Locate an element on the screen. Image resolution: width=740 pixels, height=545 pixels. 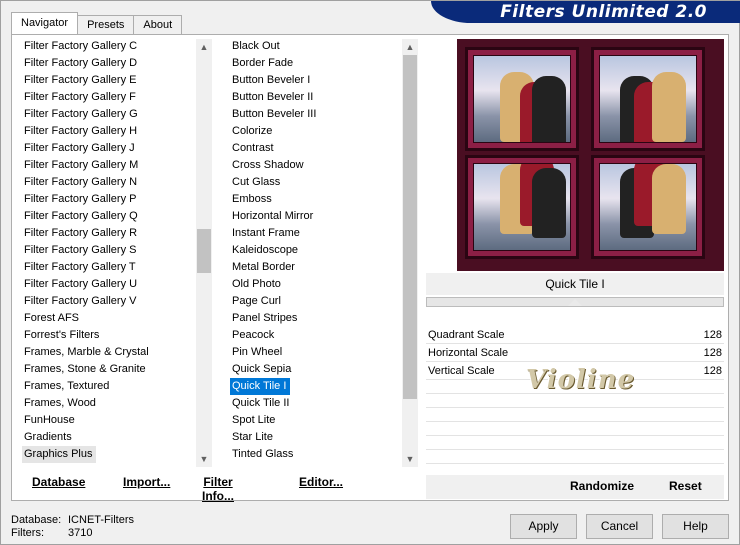
category-item: Frames, Textured is located at coordinates (109, 386).